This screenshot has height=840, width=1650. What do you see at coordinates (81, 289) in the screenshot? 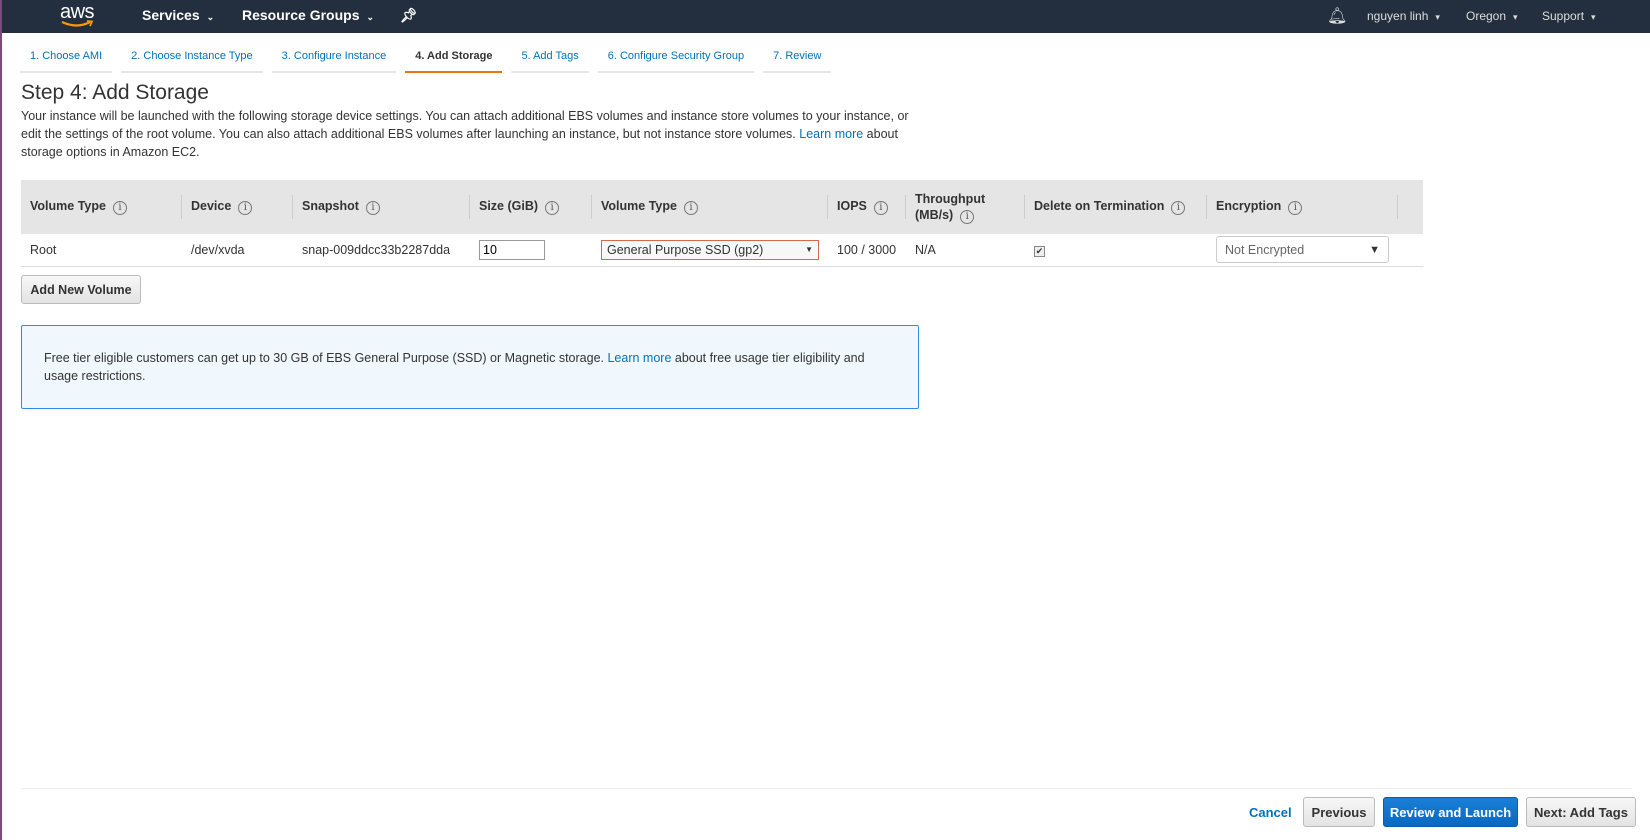
I see `add-new-volume-button: Add New Volume` at bounding box center [81, 289].